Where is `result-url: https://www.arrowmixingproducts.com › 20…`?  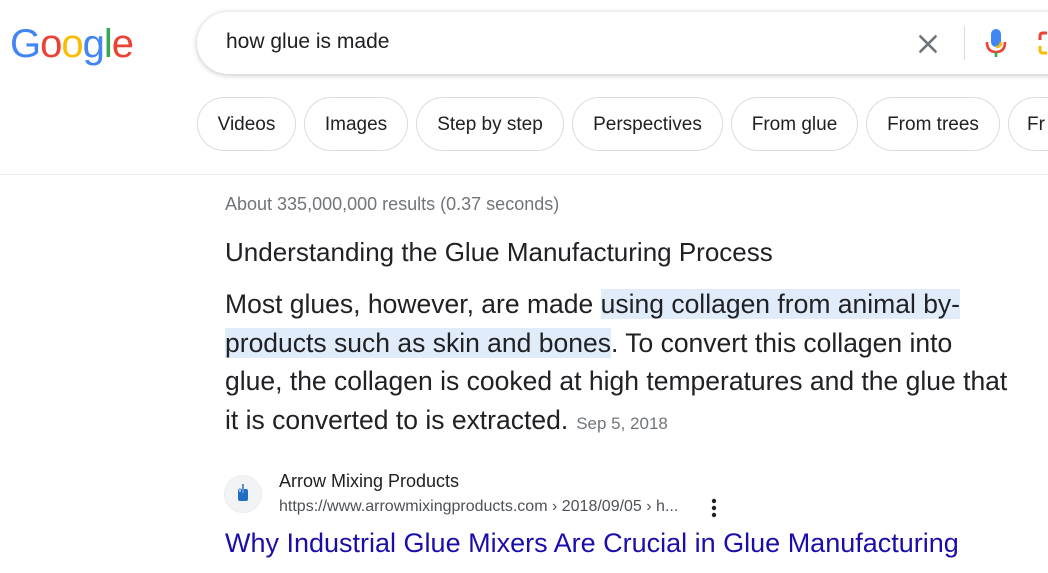 result-url: https://www.arrowmixingproducts.com › 20… is located at coordinates (478, 507).